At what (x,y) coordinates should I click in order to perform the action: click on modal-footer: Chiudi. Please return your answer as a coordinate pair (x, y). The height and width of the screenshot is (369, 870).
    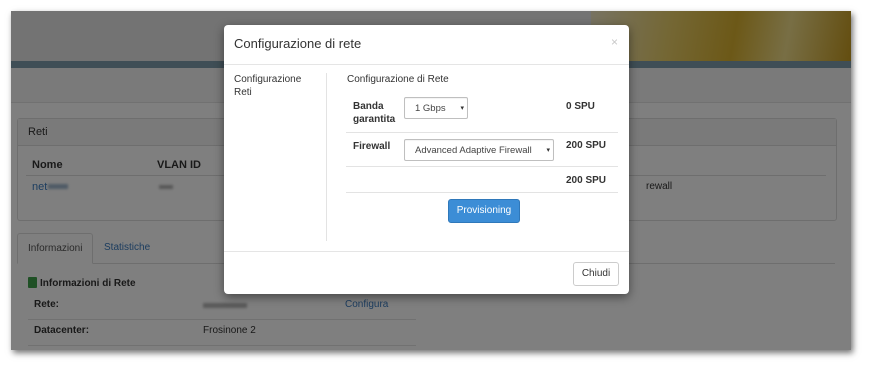
    Looking at the image, I should click on (426, 273).